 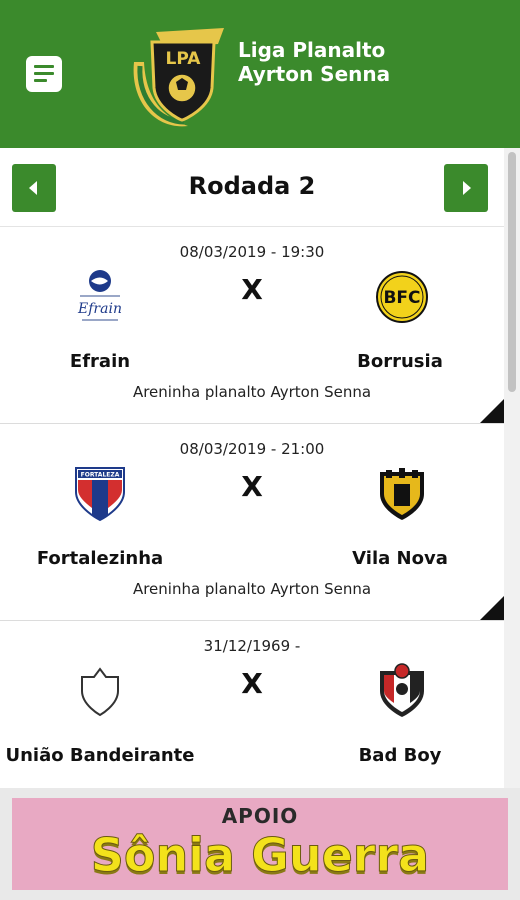 I want to click on match-datetime: 08/03/2019 - 21:00, so click(x=252, y=449).